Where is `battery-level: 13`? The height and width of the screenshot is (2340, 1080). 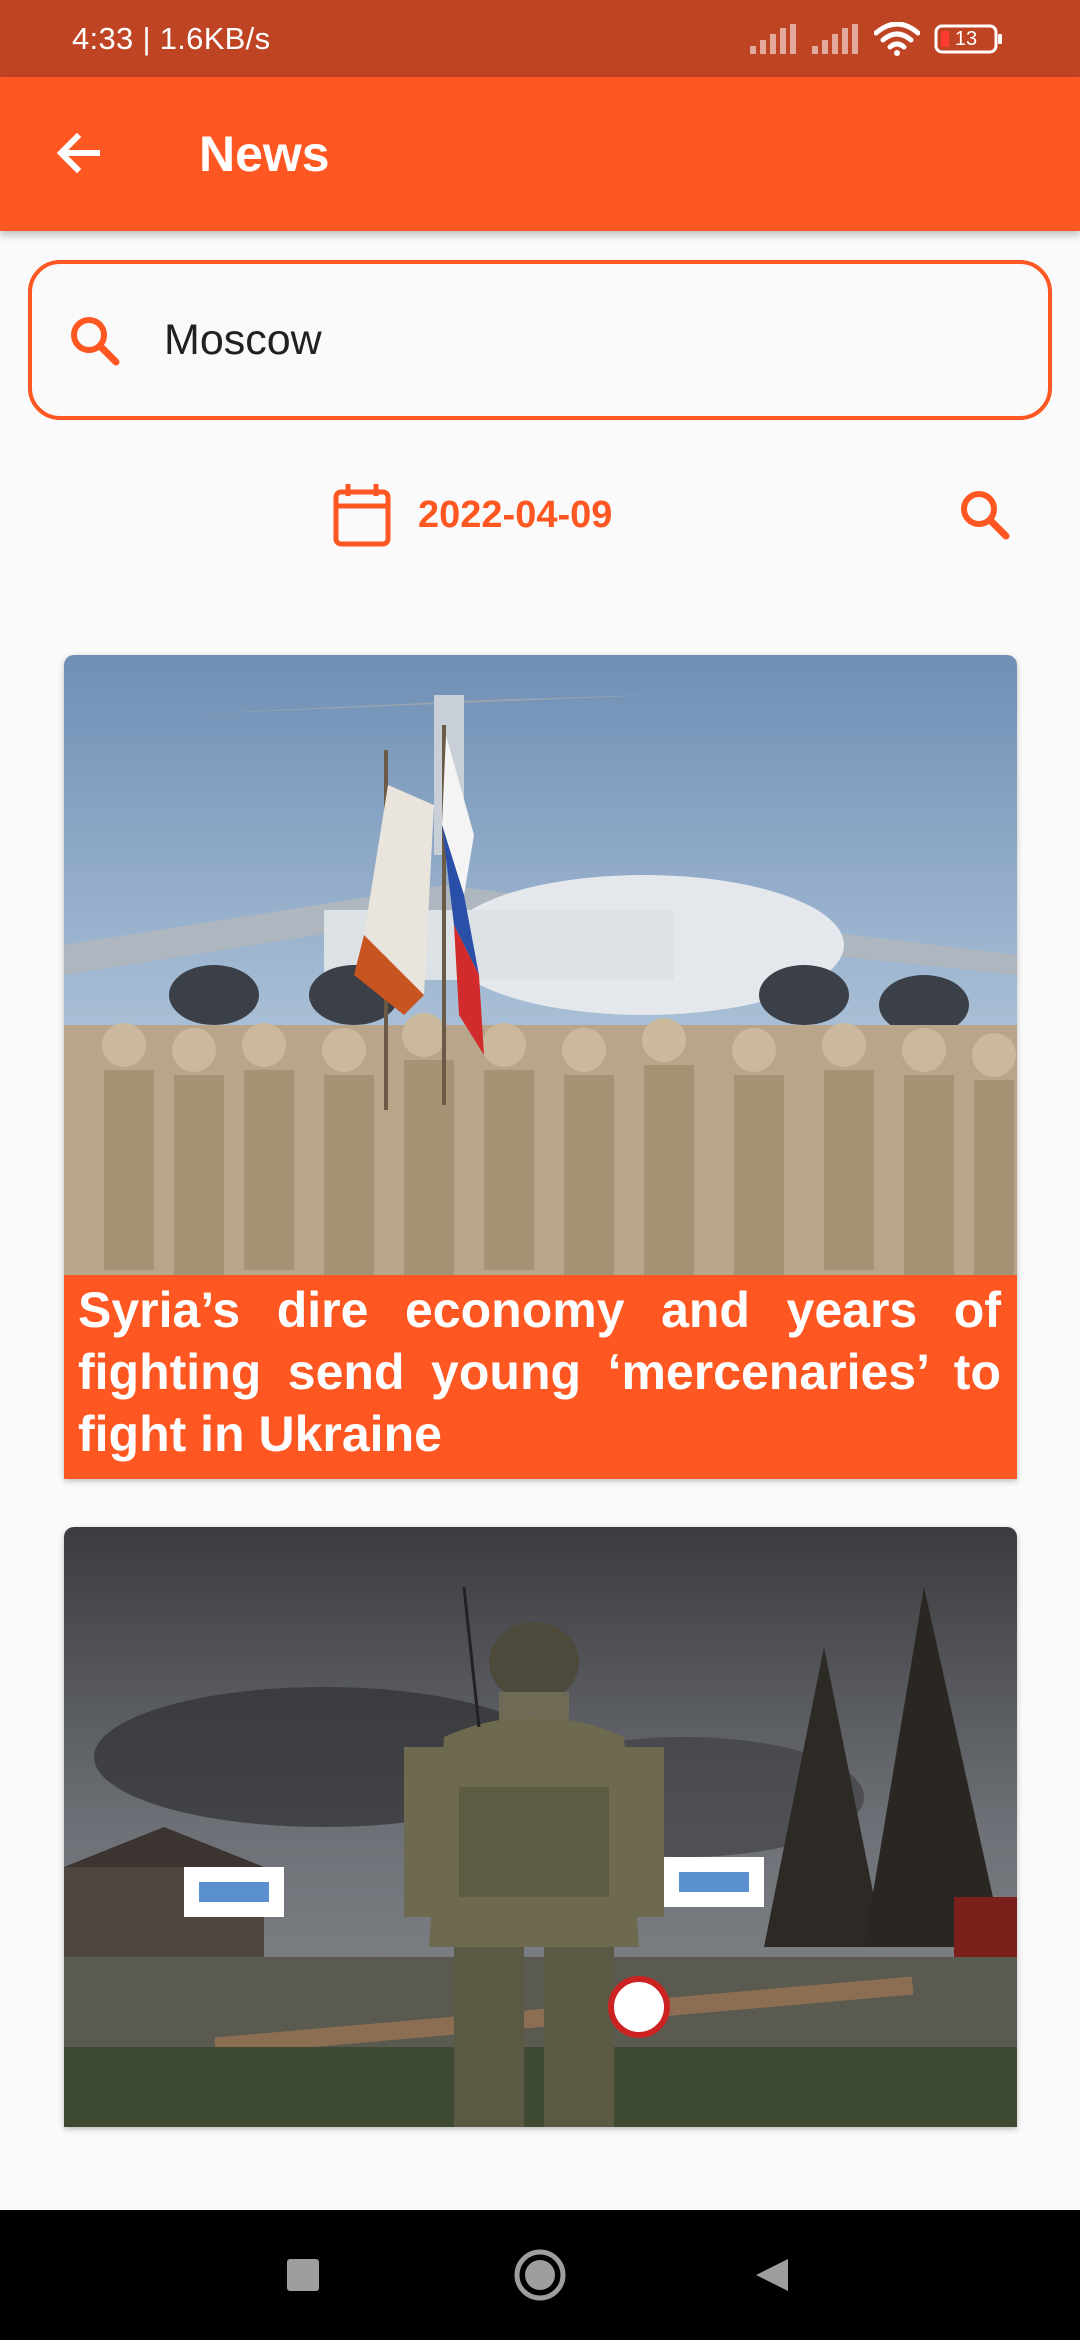 battery-level: 13 is located at coordinates (966, 38).